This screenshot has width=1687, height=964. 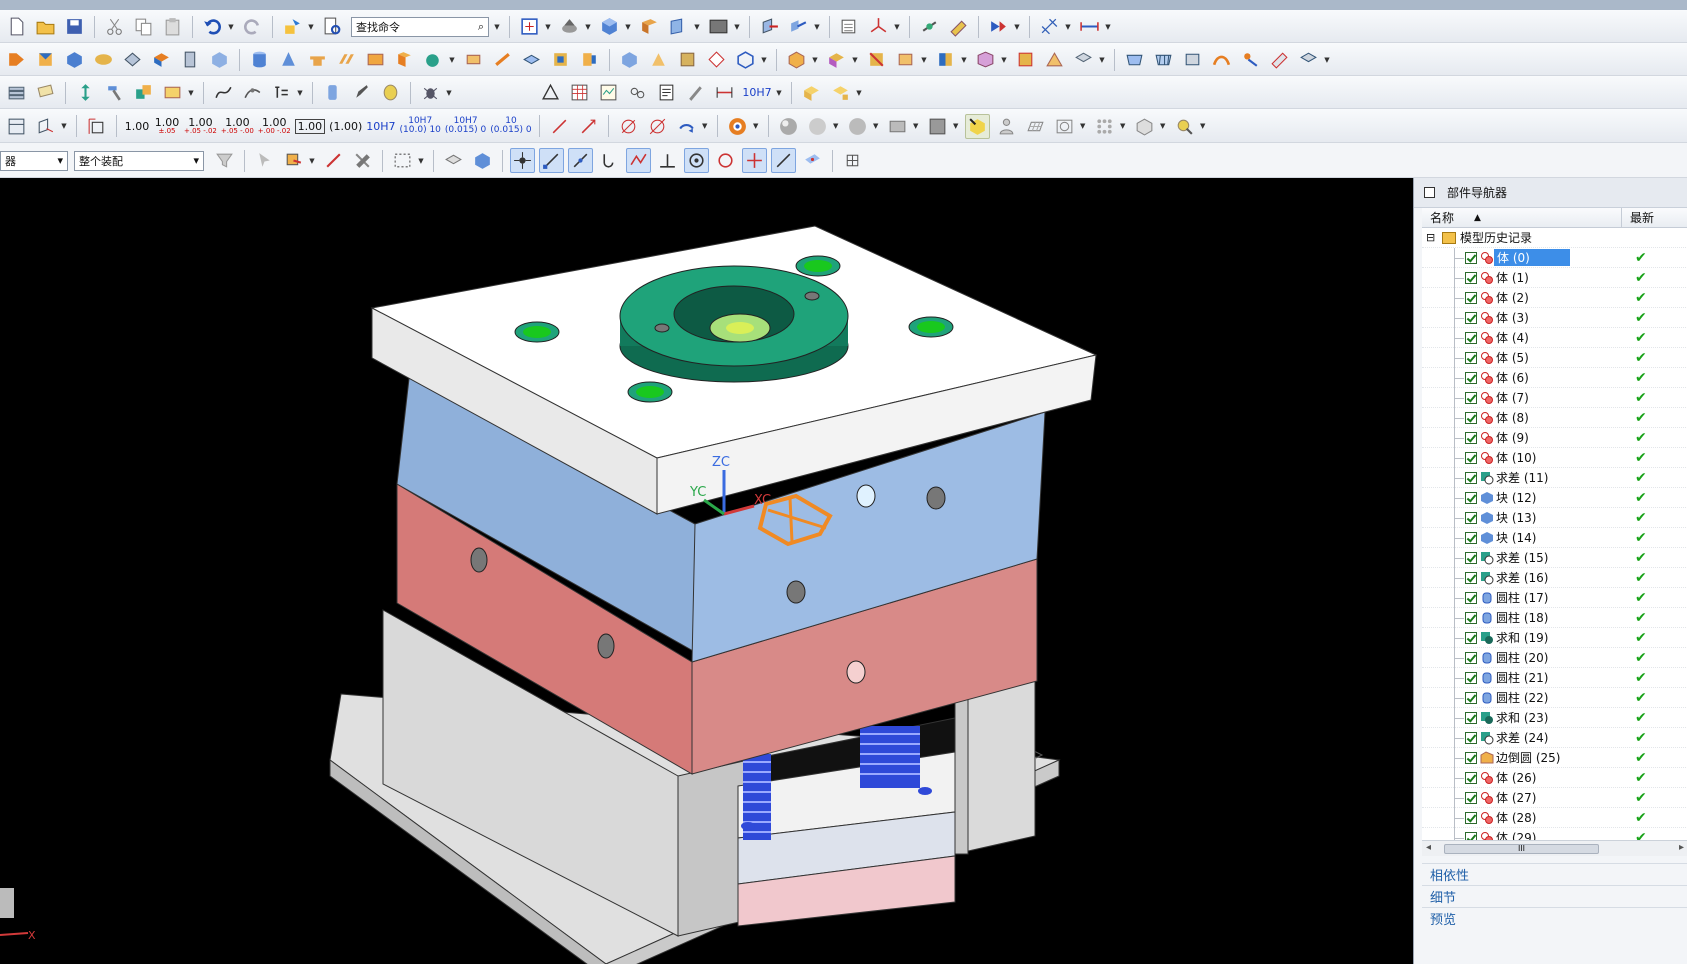 I want to click on pen-icon, so click(x=361, y=92).